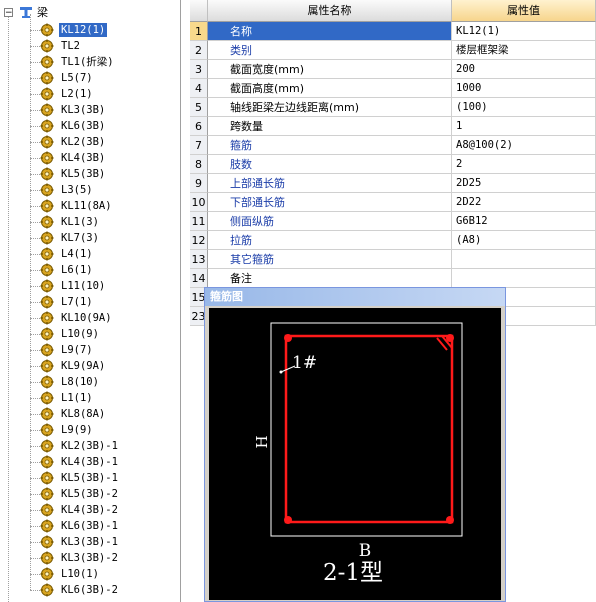 This screenshot has width=596, height=602. Describe the element at coordinates (90, 362) in the screenshot. I see `tree-item: KL9(9A)` at that location.